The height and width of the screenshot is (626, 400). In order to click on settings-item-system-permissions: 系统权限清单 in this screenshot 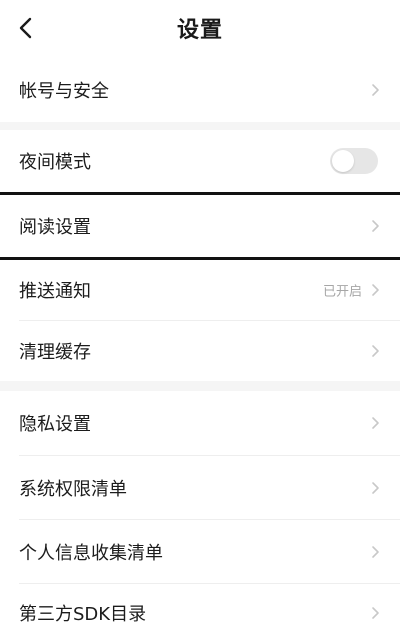, I will do `click(200, 487)`.